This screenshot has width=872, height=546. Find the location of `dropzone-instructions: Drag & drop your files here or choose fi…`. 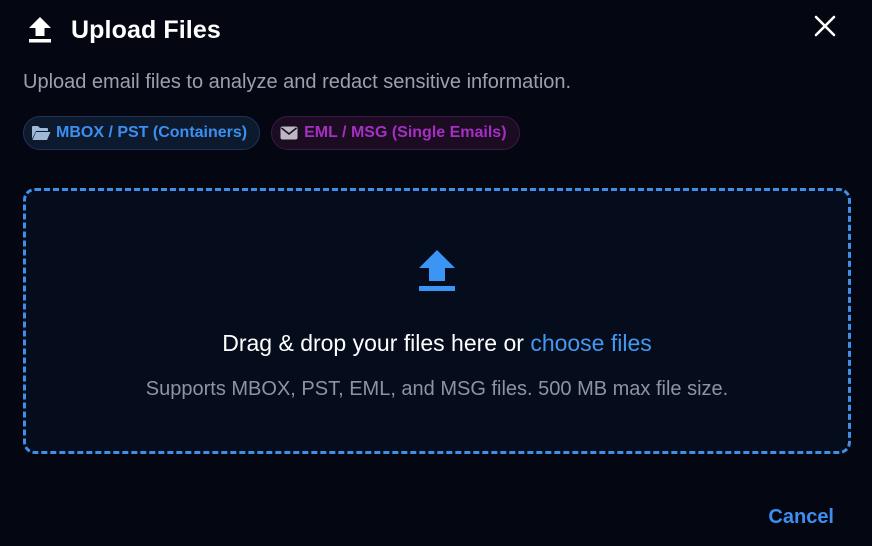

dropzone-instructions: Drag & drop your files here or choose fi… is located at coordinates (437, 343).